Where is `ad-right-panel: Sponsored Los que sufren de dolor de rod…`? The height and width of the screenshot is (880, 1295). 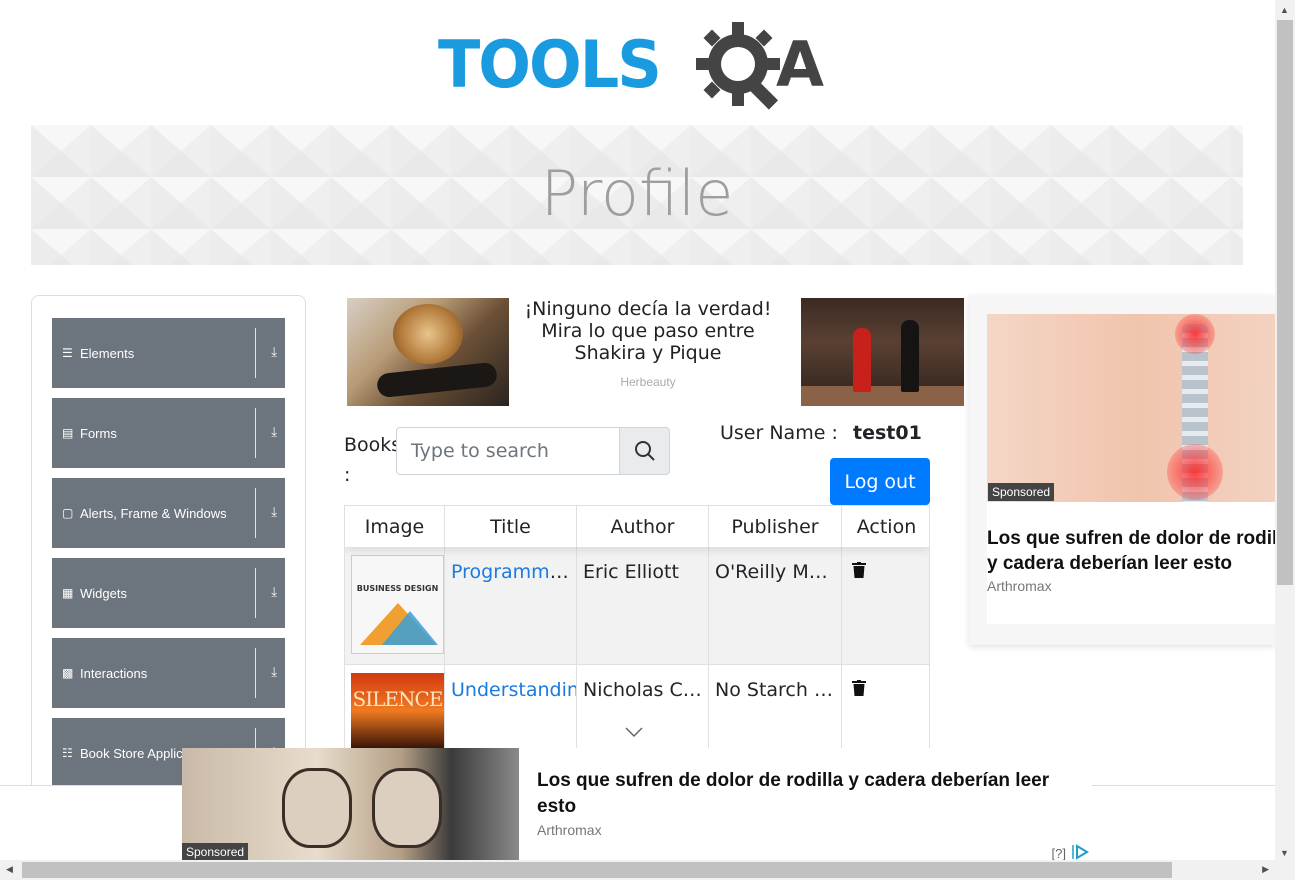 ad-right-panel: Sponsored Los que sufren de dolor de rod… is located at coordinates (1122, 470).